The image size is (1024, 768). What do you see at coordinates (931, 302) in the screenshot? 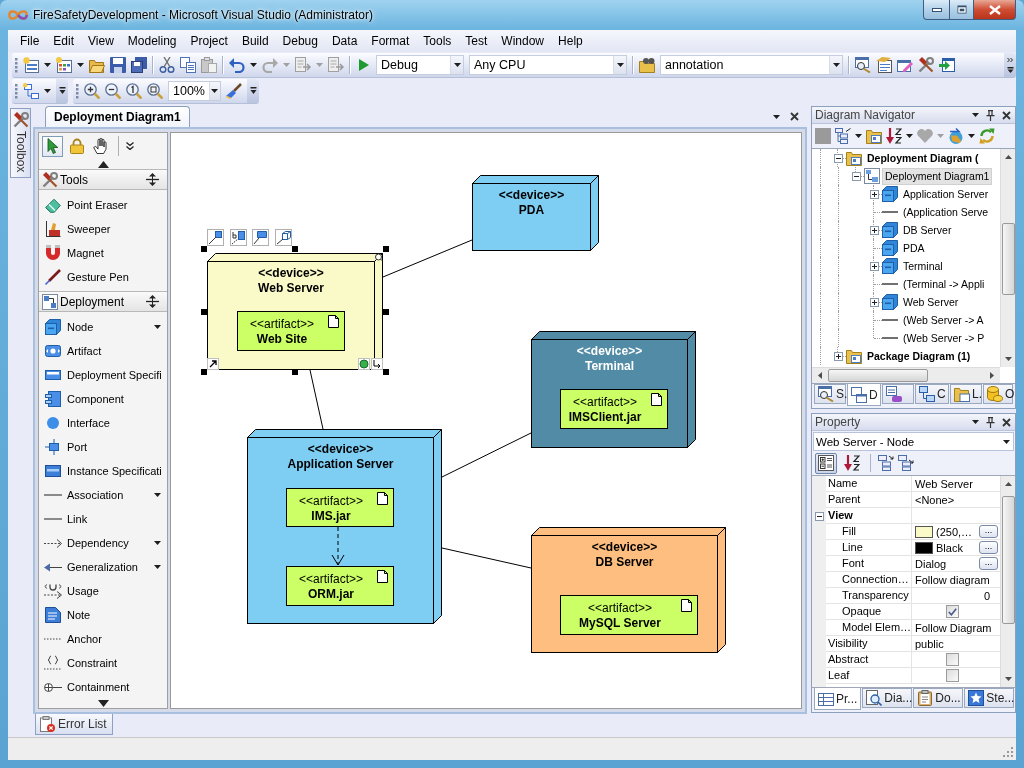
I see `tree-item: Web Server` at bounding box center [931, 302].